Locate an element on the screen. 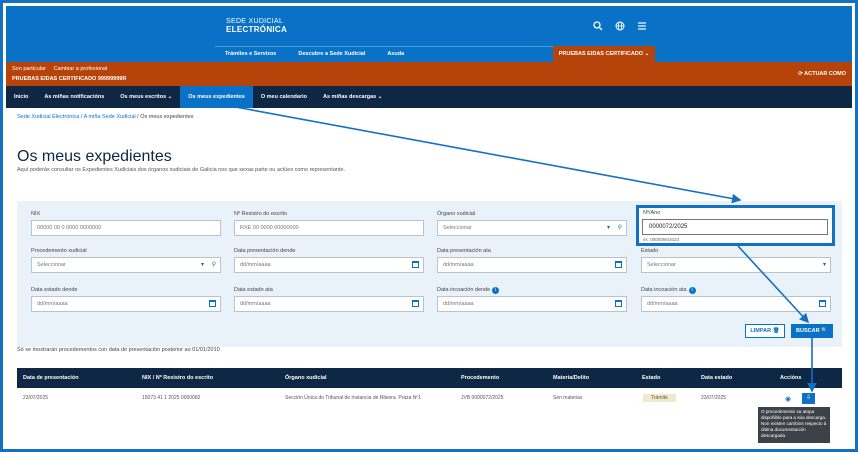 Image resolution: width=858 pixels, height=452 pixels. pres-ata-filter: Data presentación ata dd/mm/aaaa is located at coordinates (532, 260).